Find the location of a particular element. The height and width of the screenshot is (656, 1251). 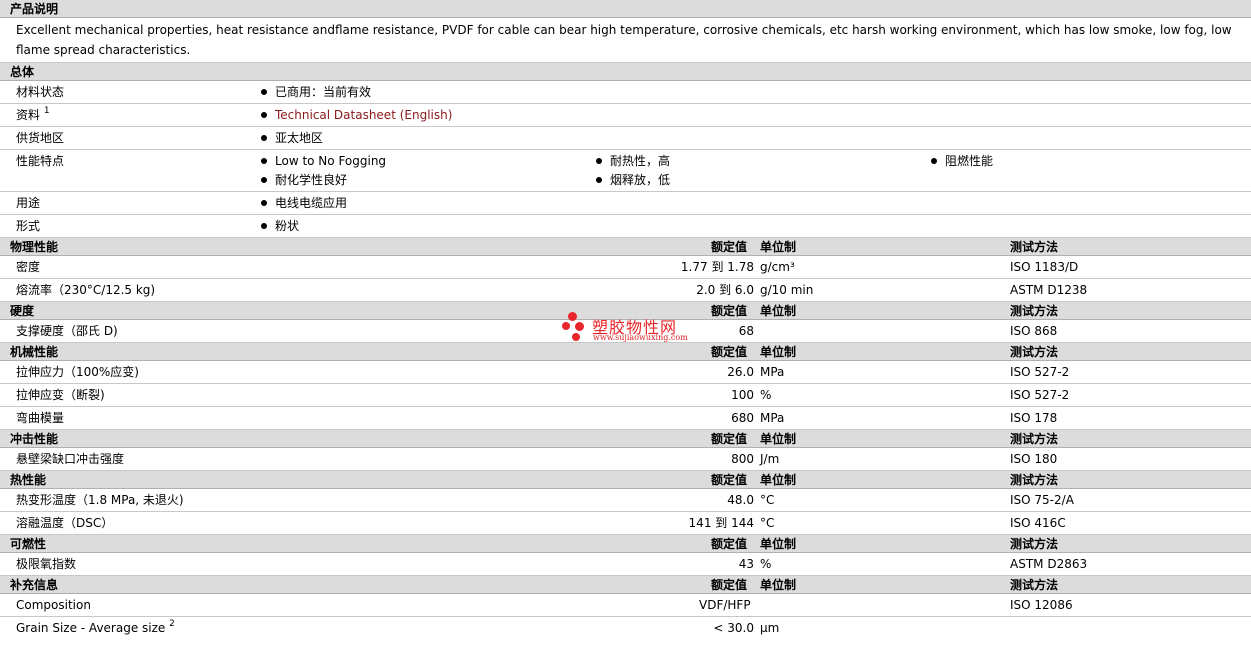

property-value: < 30.0 is located at coordinates (733, 628).